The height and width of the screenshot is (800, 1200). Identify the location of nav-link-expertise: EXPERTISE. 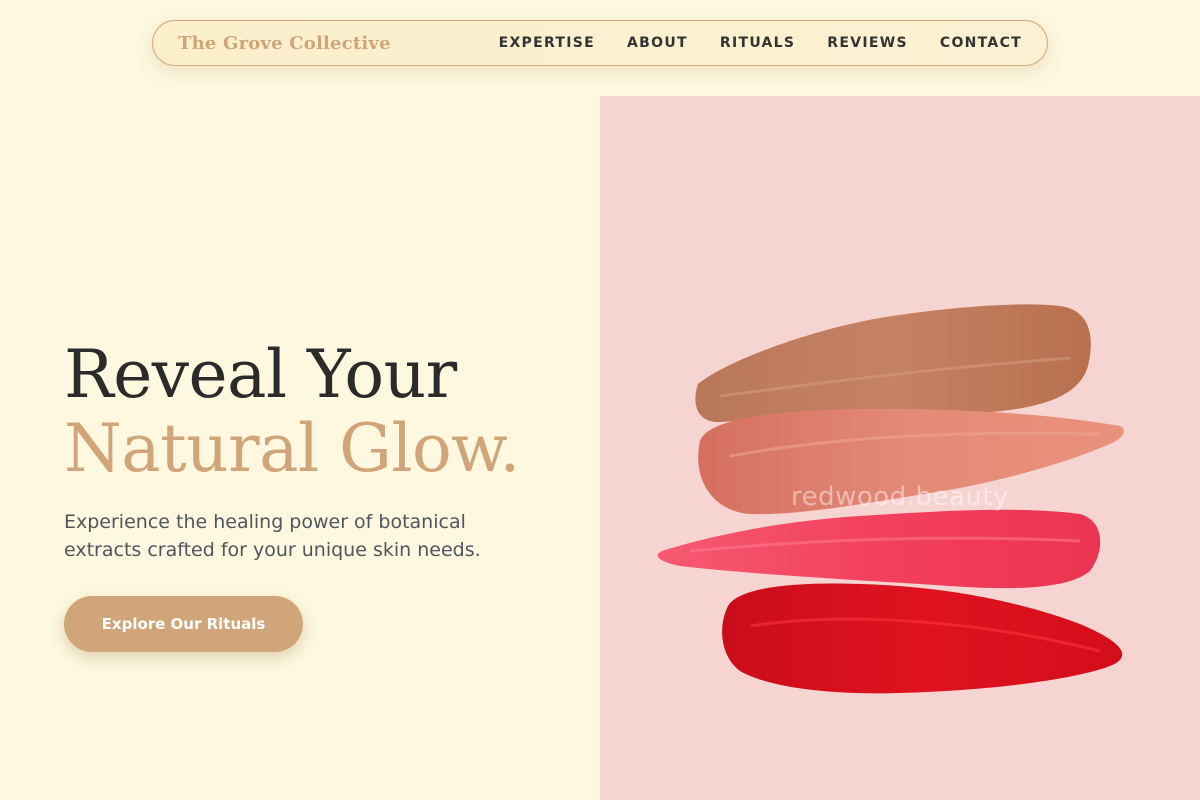
(547, 43).